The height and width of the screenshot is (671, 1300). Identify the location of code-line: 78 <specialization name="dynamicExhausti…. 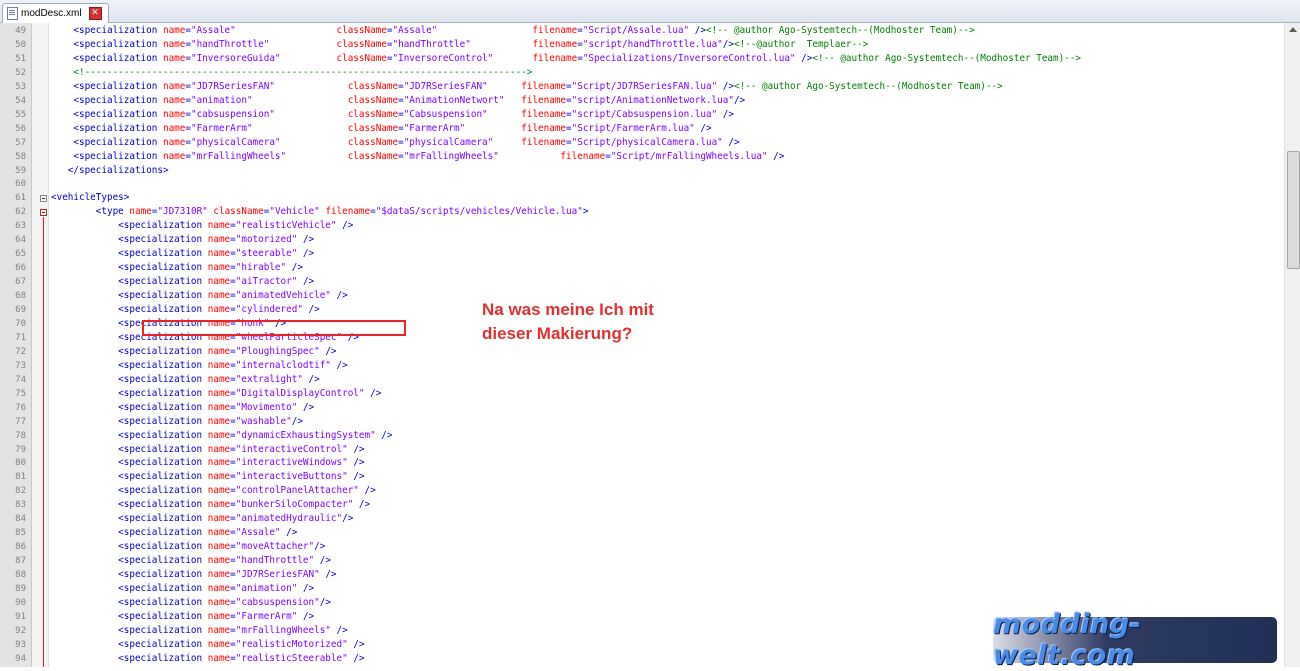
(642, 436).